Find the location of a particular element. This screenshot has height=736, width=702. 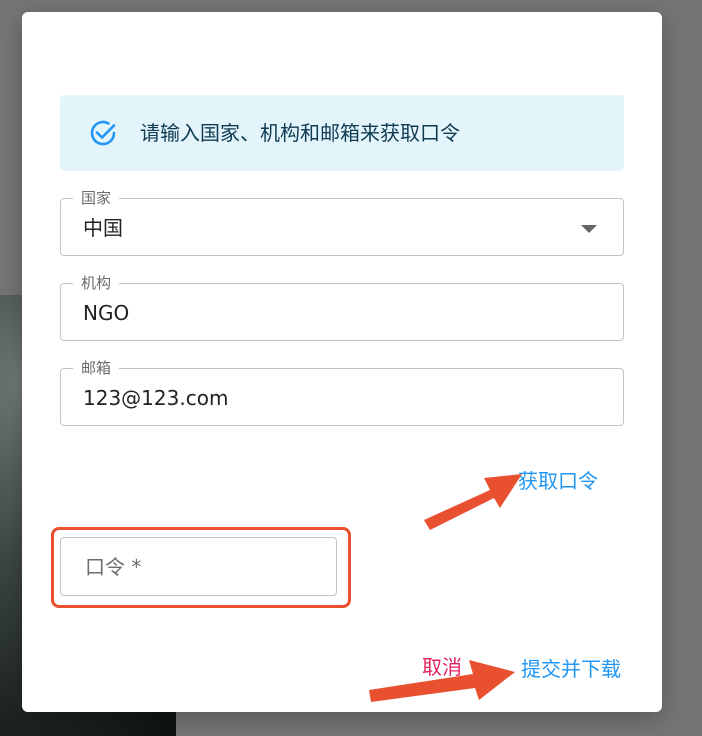

passcode-input is located at coordinates (198, 566).